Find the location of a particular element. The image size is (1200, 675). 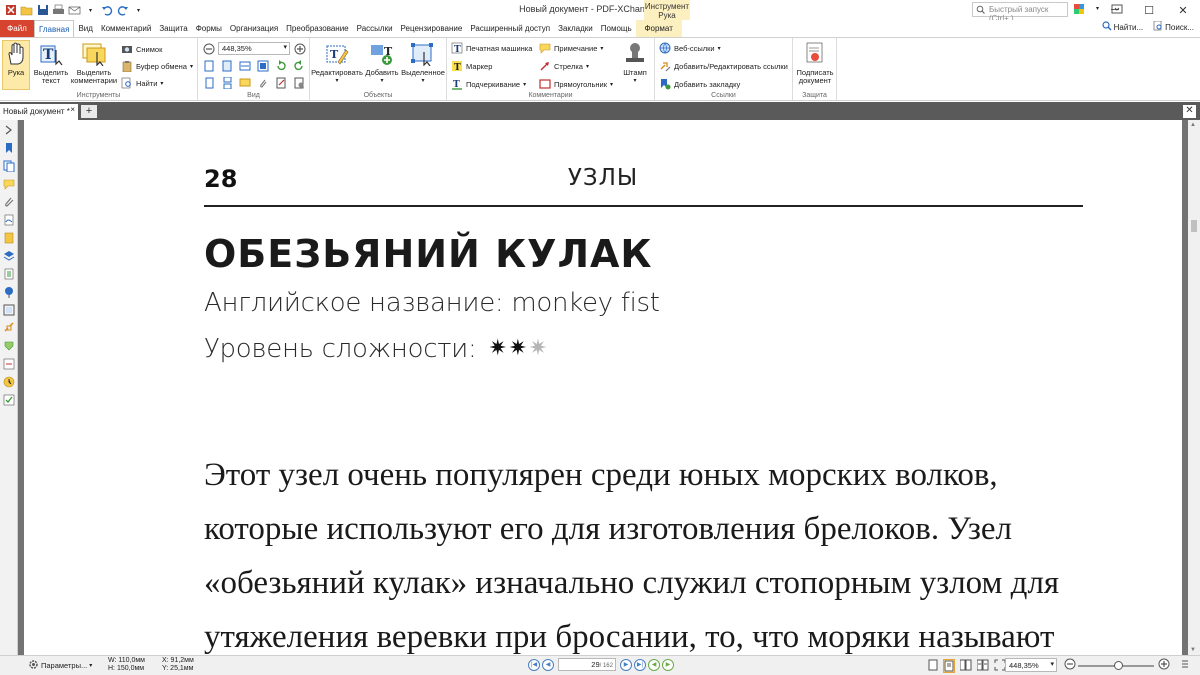

note-button: Примечание ▾ is located at coordinates (571, 48).